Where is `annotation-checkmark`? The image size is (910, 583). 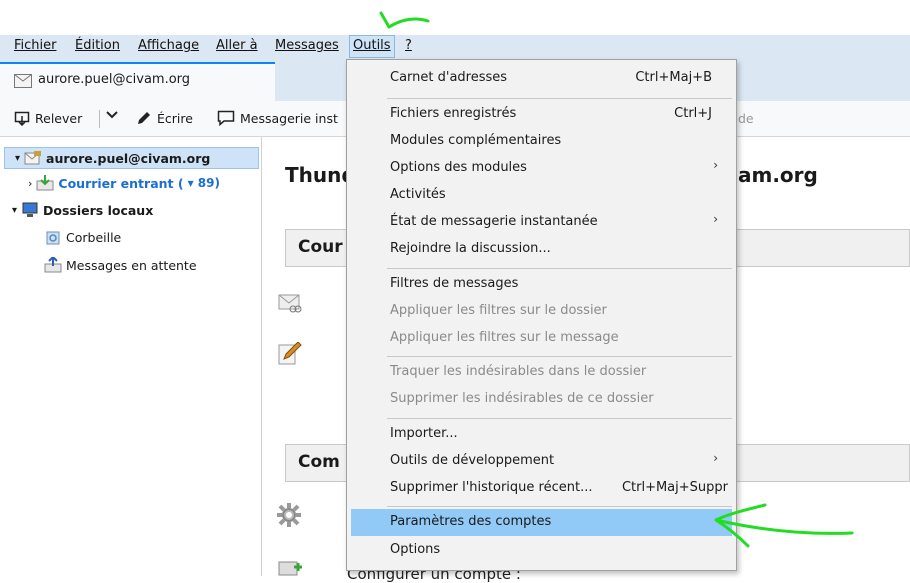 annotation-checkmark is located at coordinates (404, 20).